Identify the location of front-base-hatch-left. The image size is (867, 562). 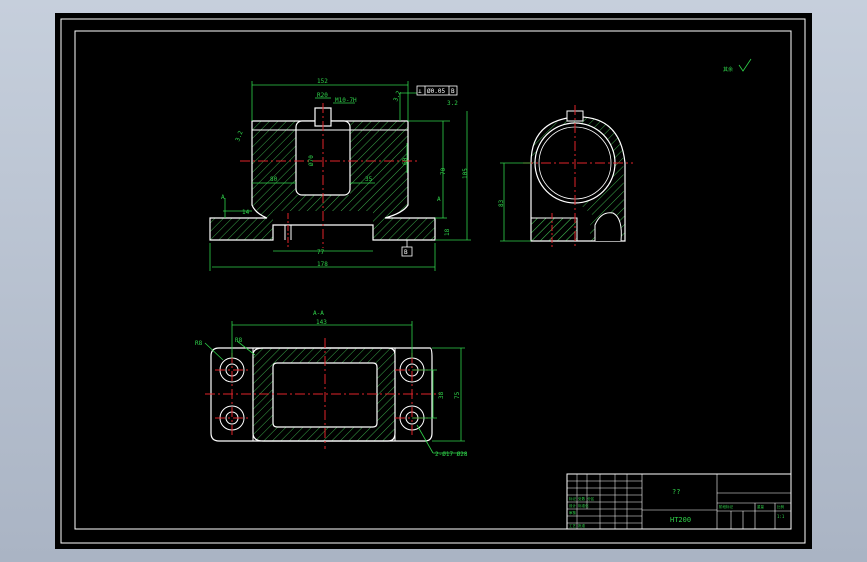
(241, 229).